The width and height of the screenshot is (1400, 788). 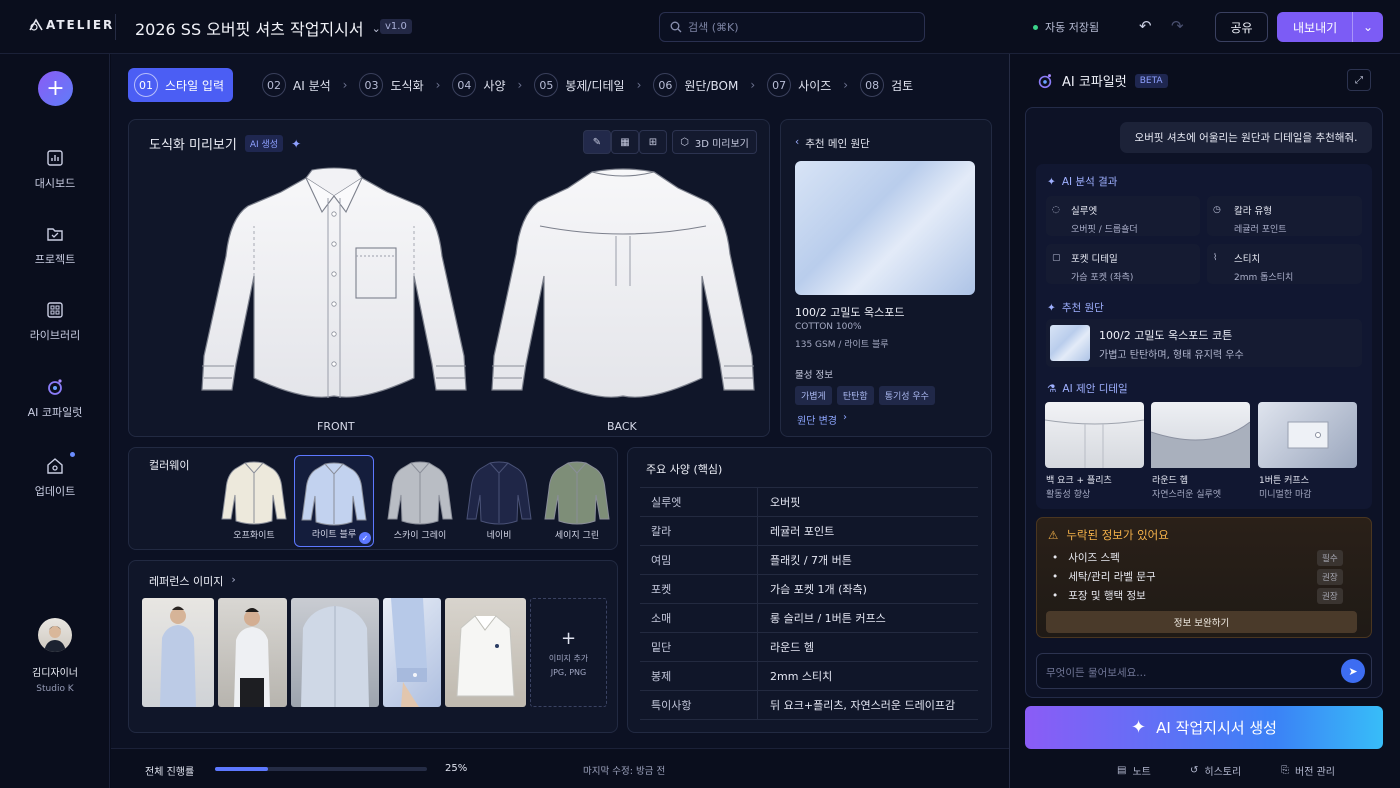 I want to click on share-button: 공유, so click(x=1241, y=27).